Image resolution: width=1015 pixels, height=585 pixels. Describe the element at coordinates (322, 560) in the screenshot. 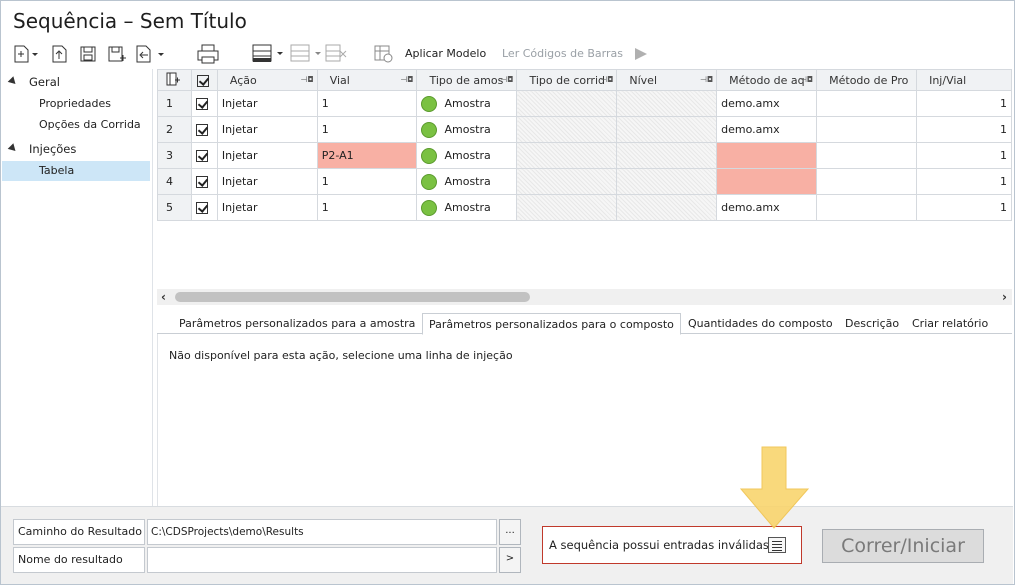

I see `result-name-input` at that location.